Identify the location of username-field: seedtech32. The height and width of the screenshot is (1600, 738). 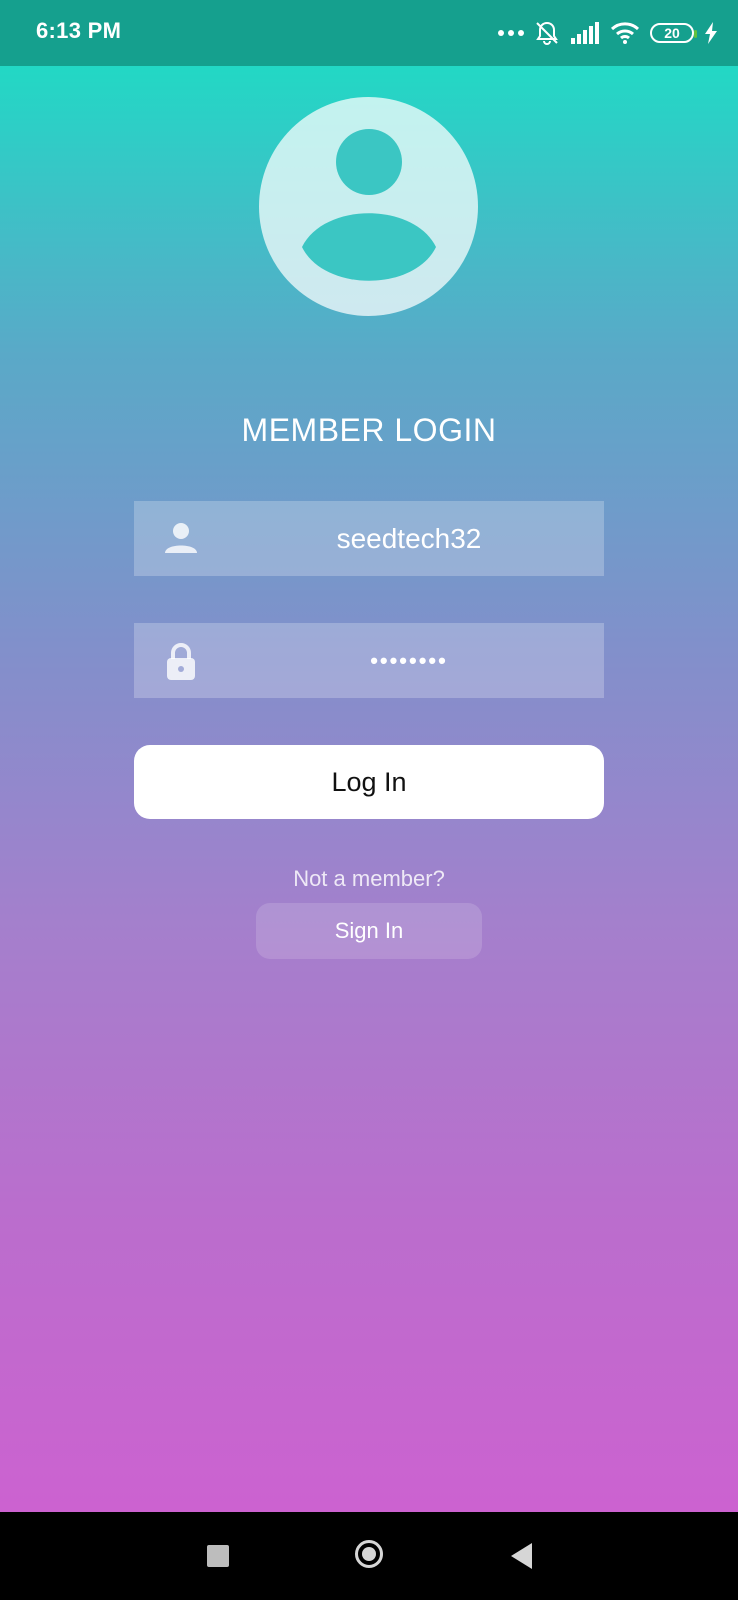
(369, 538).